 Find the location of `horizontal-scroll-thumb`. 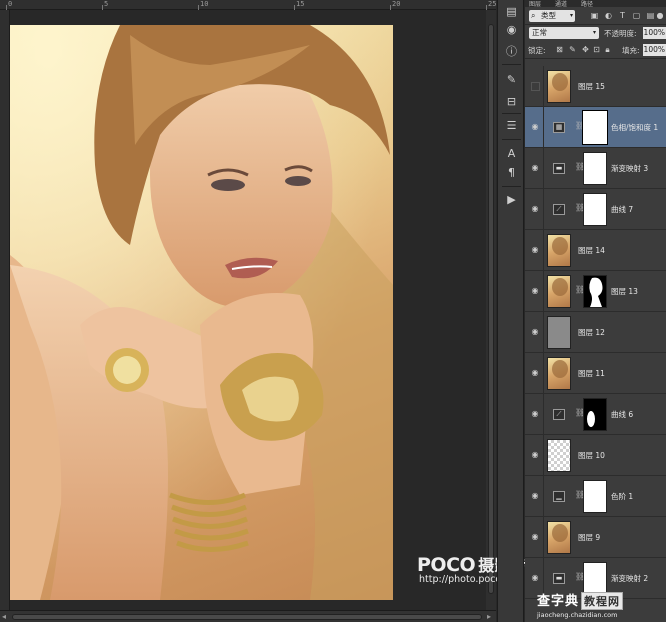

horizontal-scroll-thumb is located at coordinates (247, 617).